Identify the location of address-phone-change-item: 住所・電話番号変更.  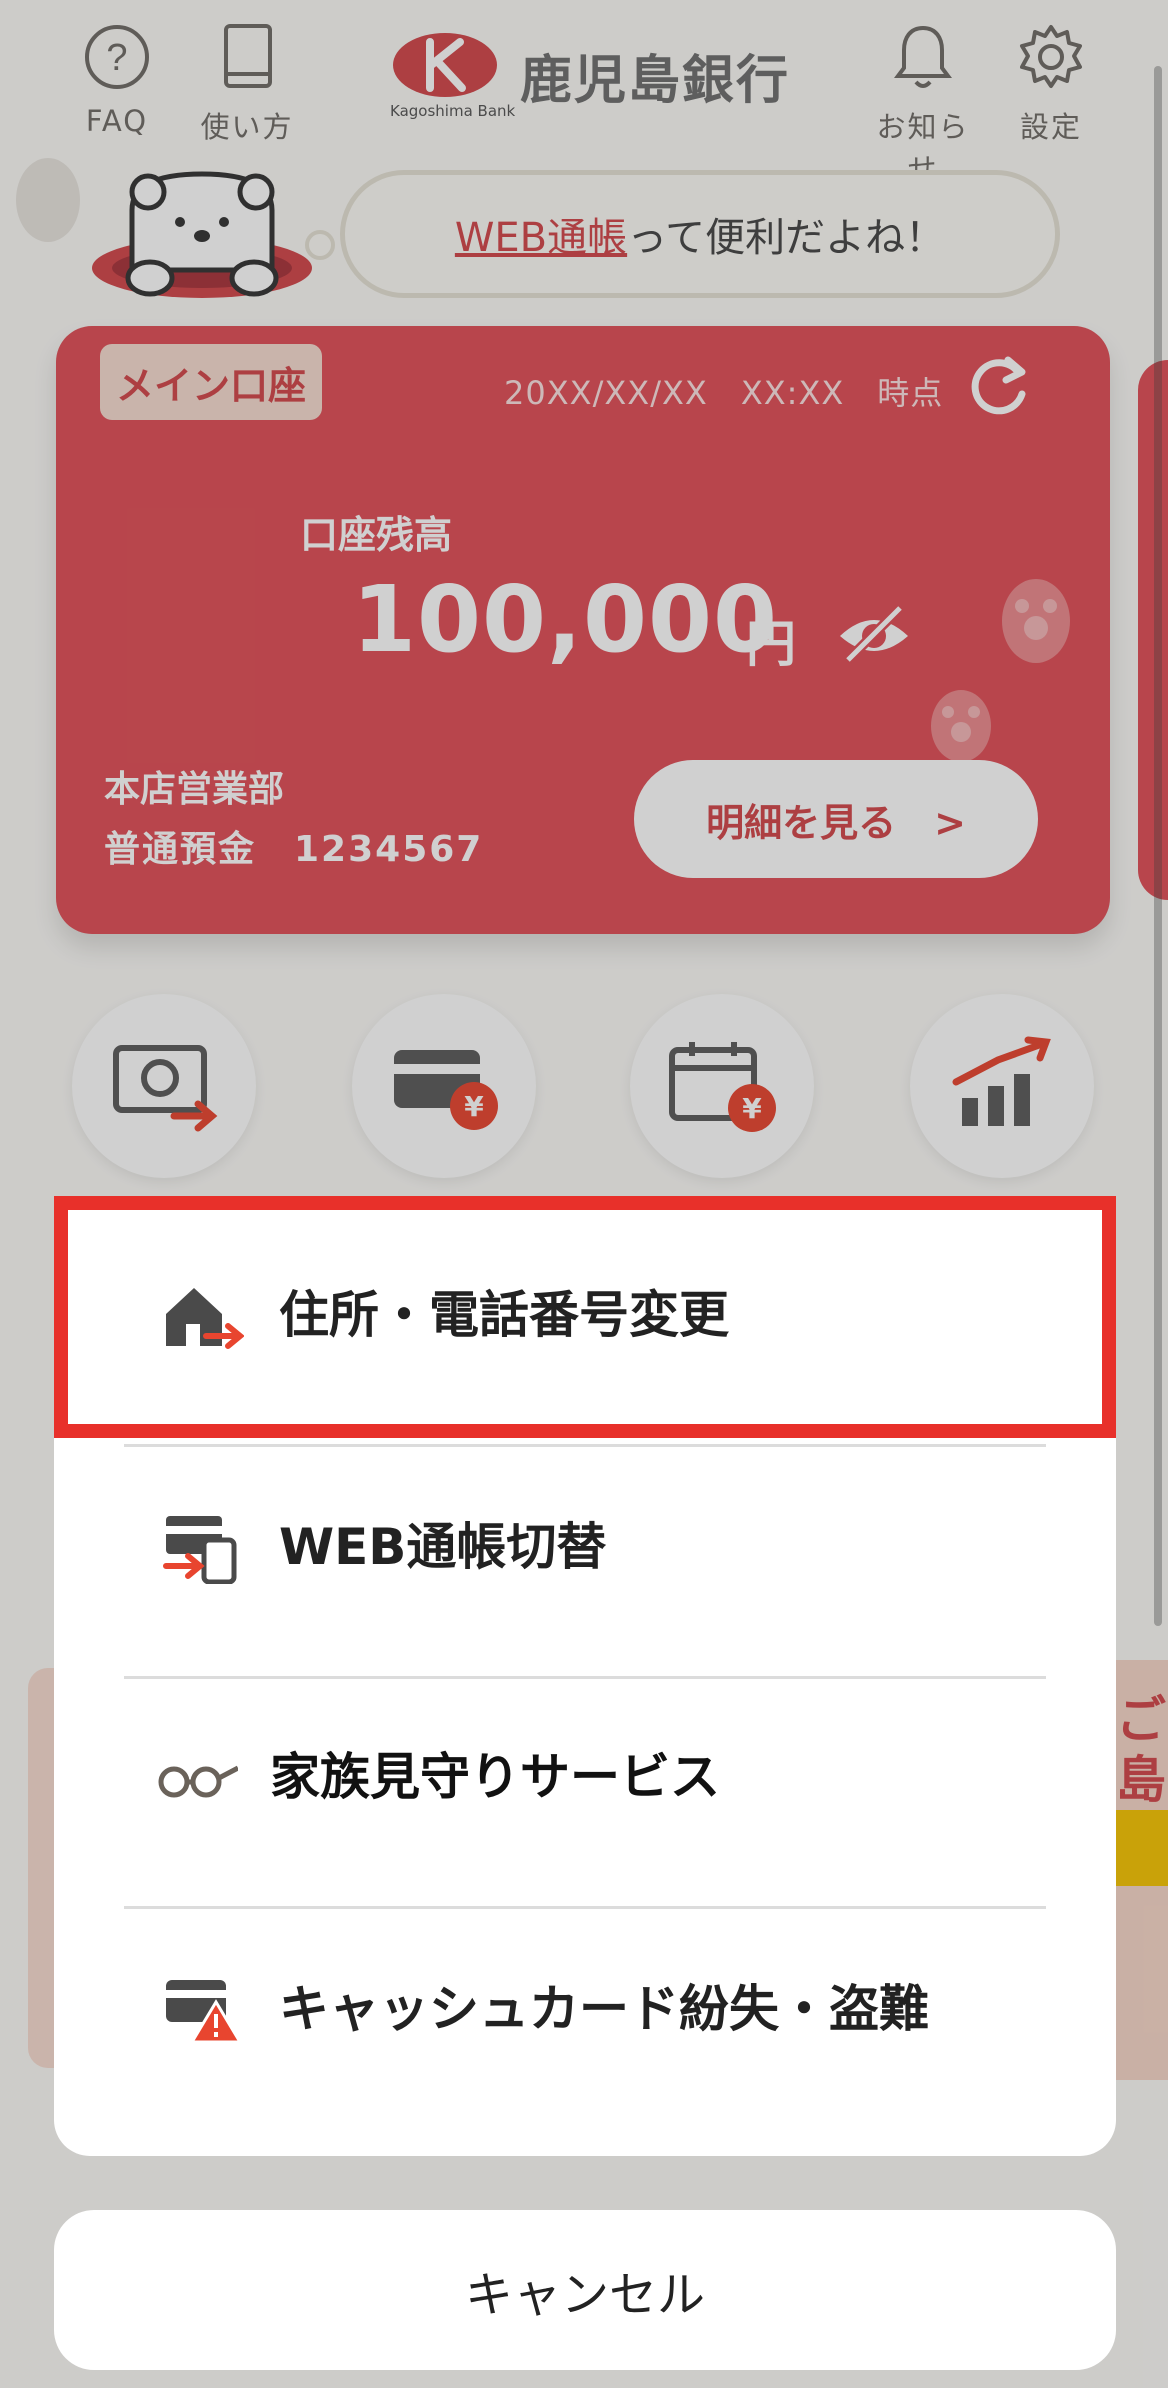
(585, 1311).